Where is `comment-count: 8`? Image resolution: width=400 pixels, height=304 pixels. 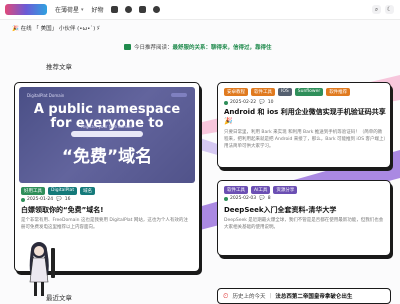
comment-count: 8 is located at coordinates (269, 198).